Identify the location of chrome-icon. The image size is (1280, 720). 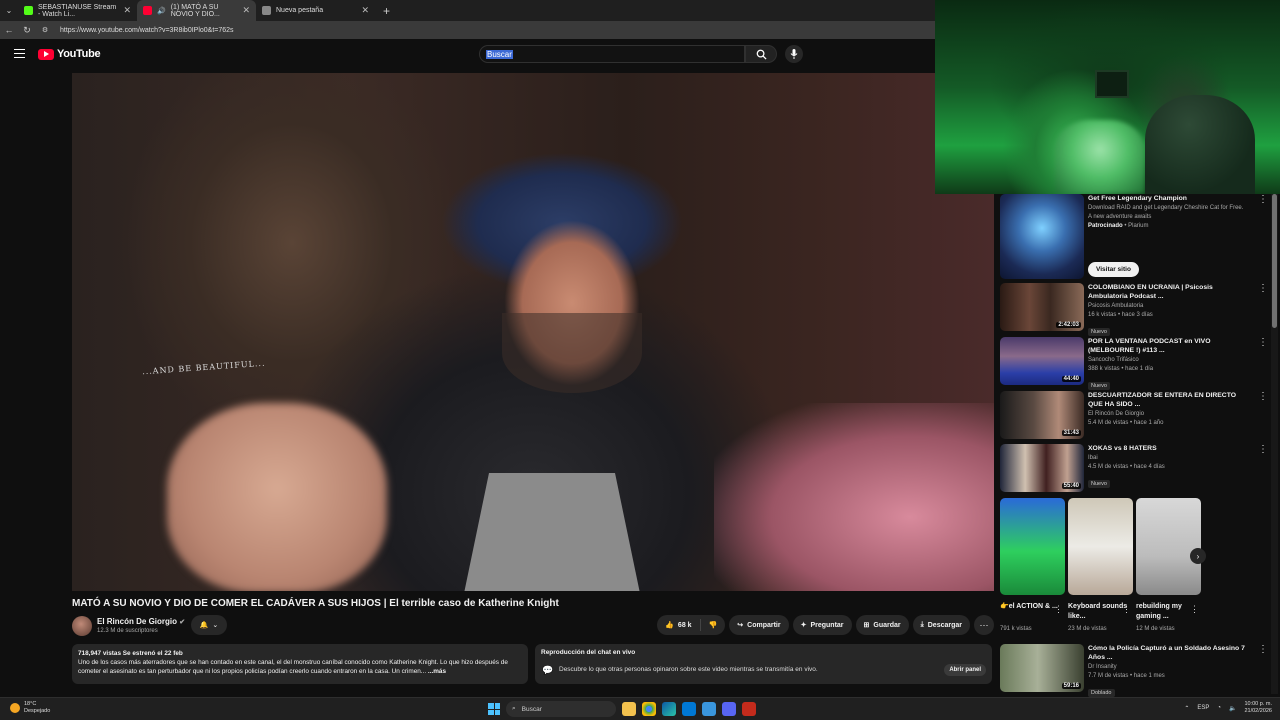
(649, 709).